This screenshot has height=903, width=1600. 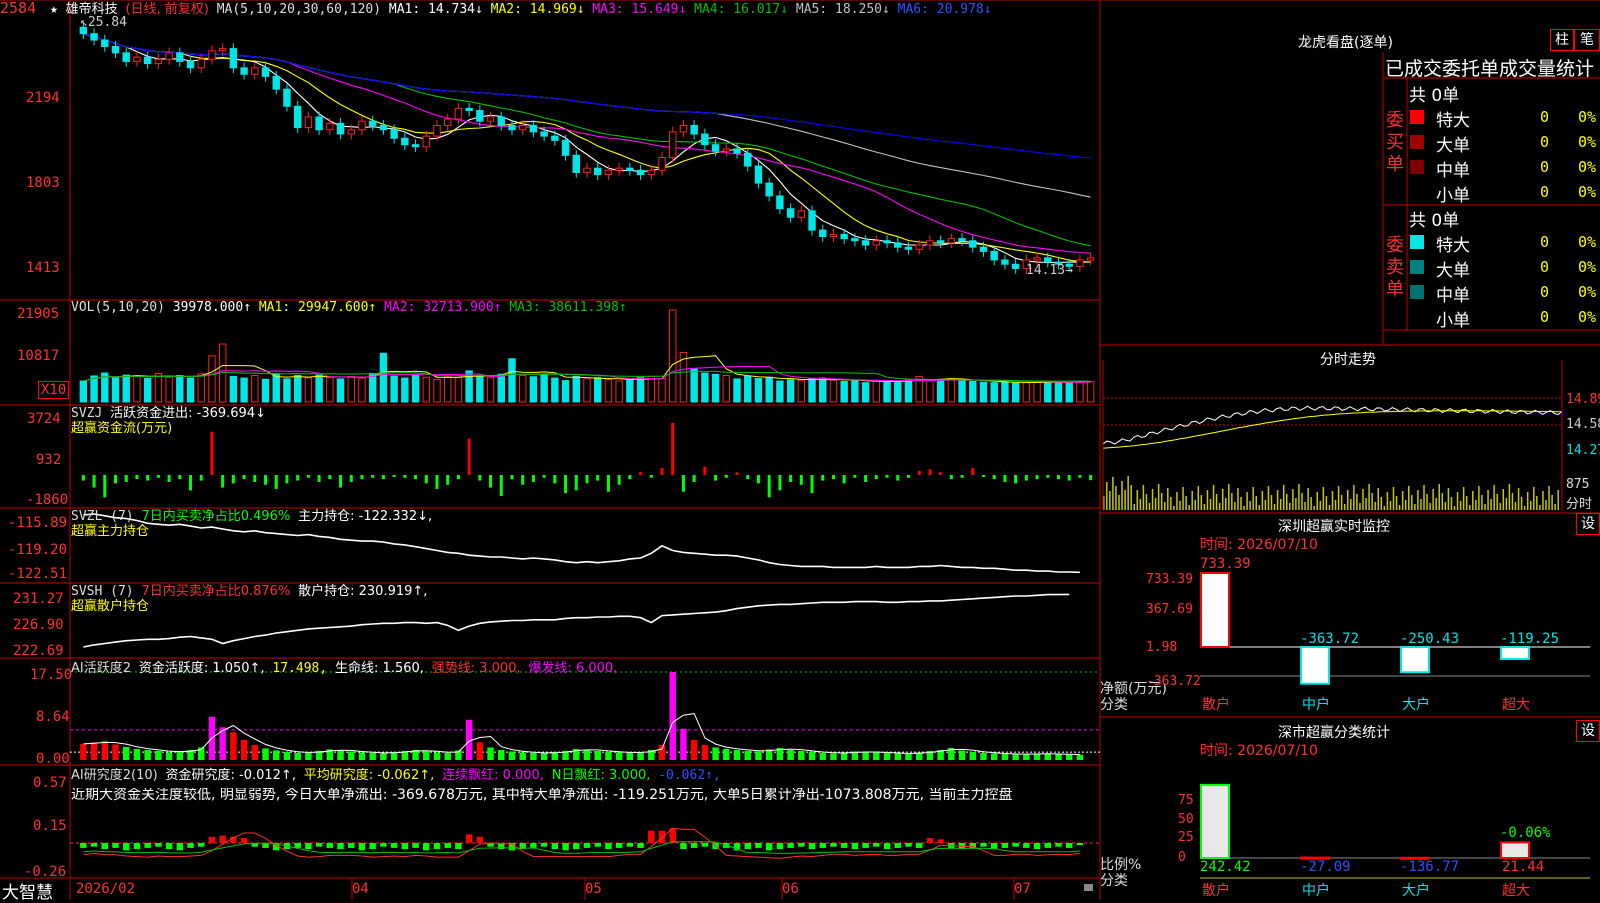 I want to click on monitor-settings-button: 设, so click(x=1588, y=524).